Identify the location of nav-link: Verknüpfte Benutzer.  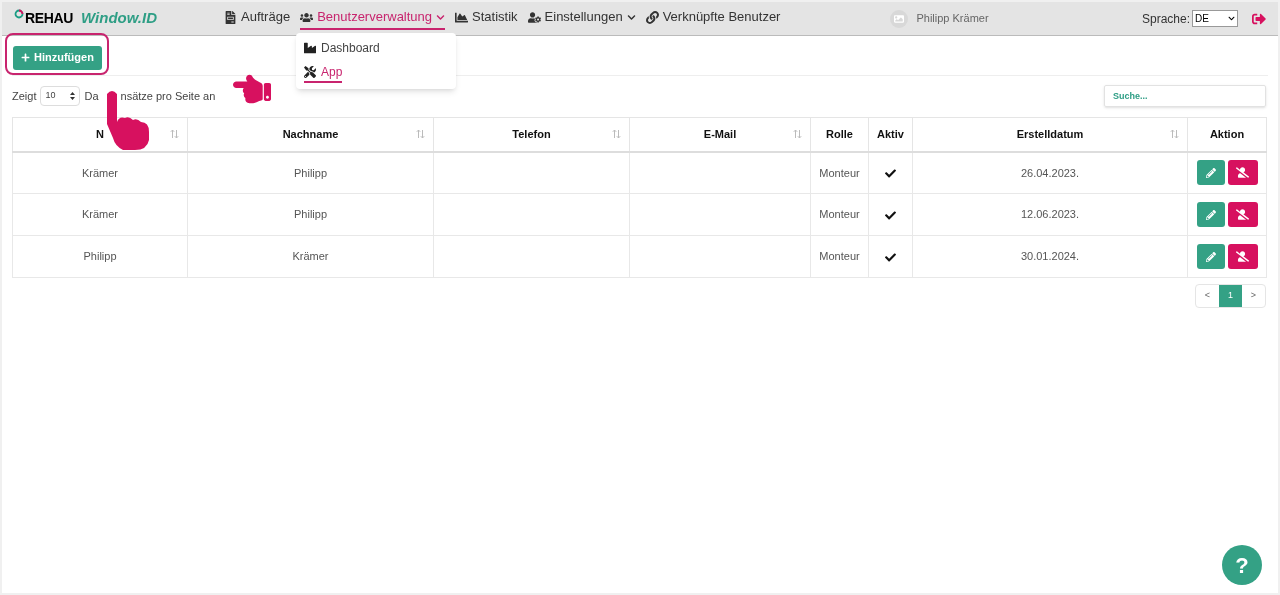
(713, 18).